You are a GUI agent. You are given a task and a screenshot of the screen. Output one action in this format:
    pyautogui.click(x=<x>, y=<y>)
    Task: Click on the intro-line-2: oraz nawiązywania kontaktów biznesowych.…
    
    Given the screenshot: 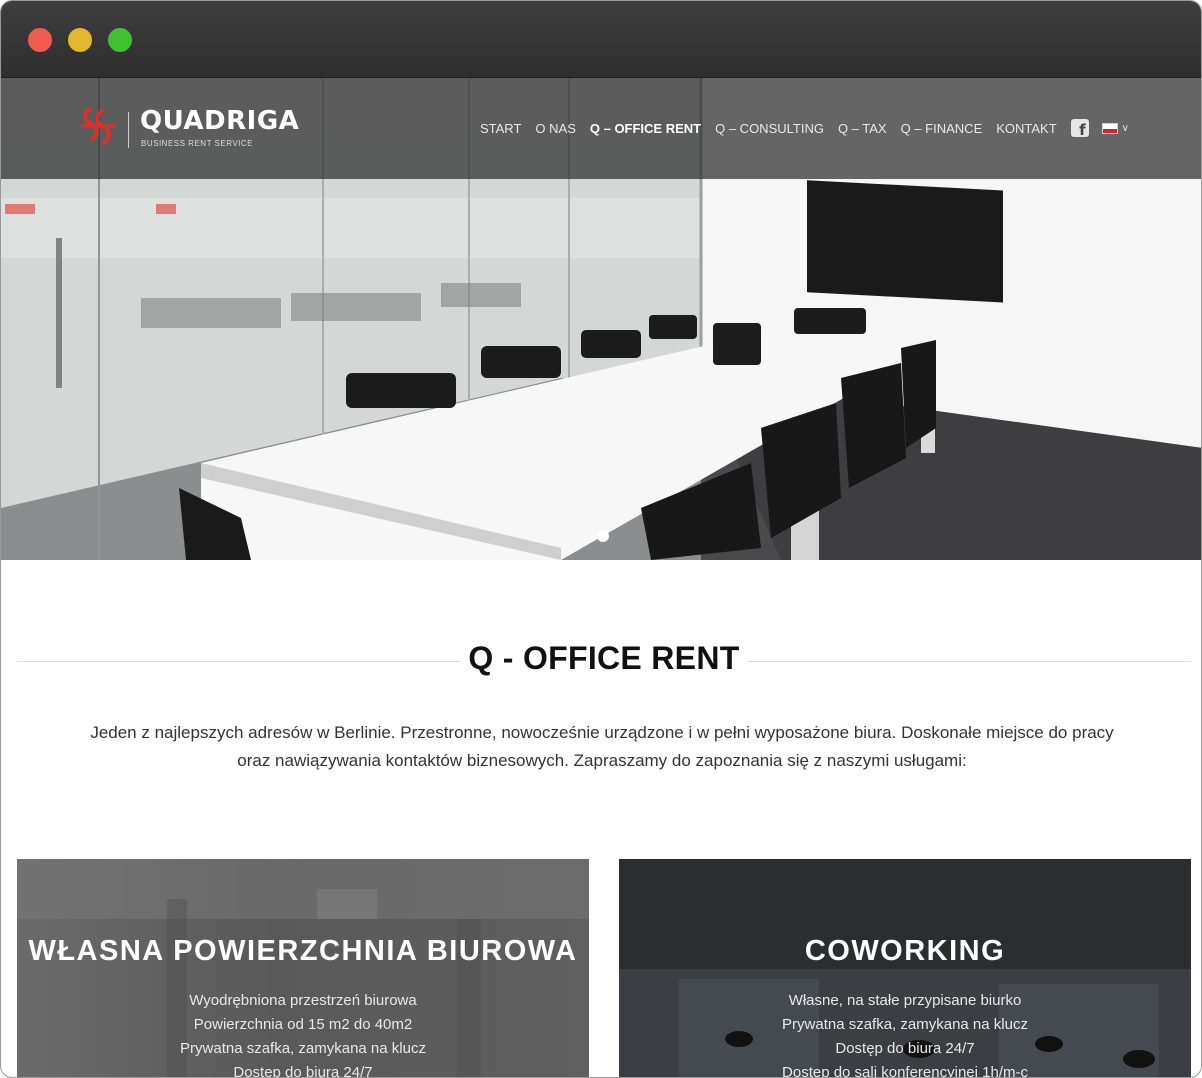 What is the action you would take?
    pyautogui.click(x=602, y=760)
    